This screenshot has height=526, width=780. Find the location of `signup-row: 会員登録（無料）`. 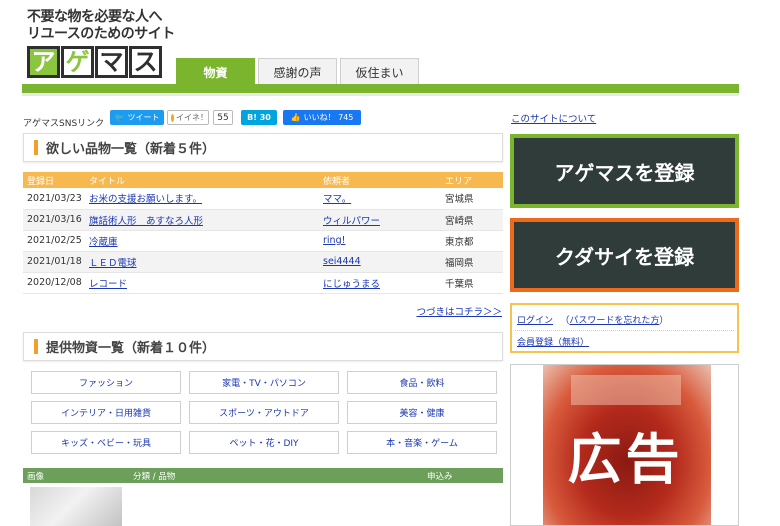

signup-row: 会員登録（無料） is located at coordinates (553, 341).